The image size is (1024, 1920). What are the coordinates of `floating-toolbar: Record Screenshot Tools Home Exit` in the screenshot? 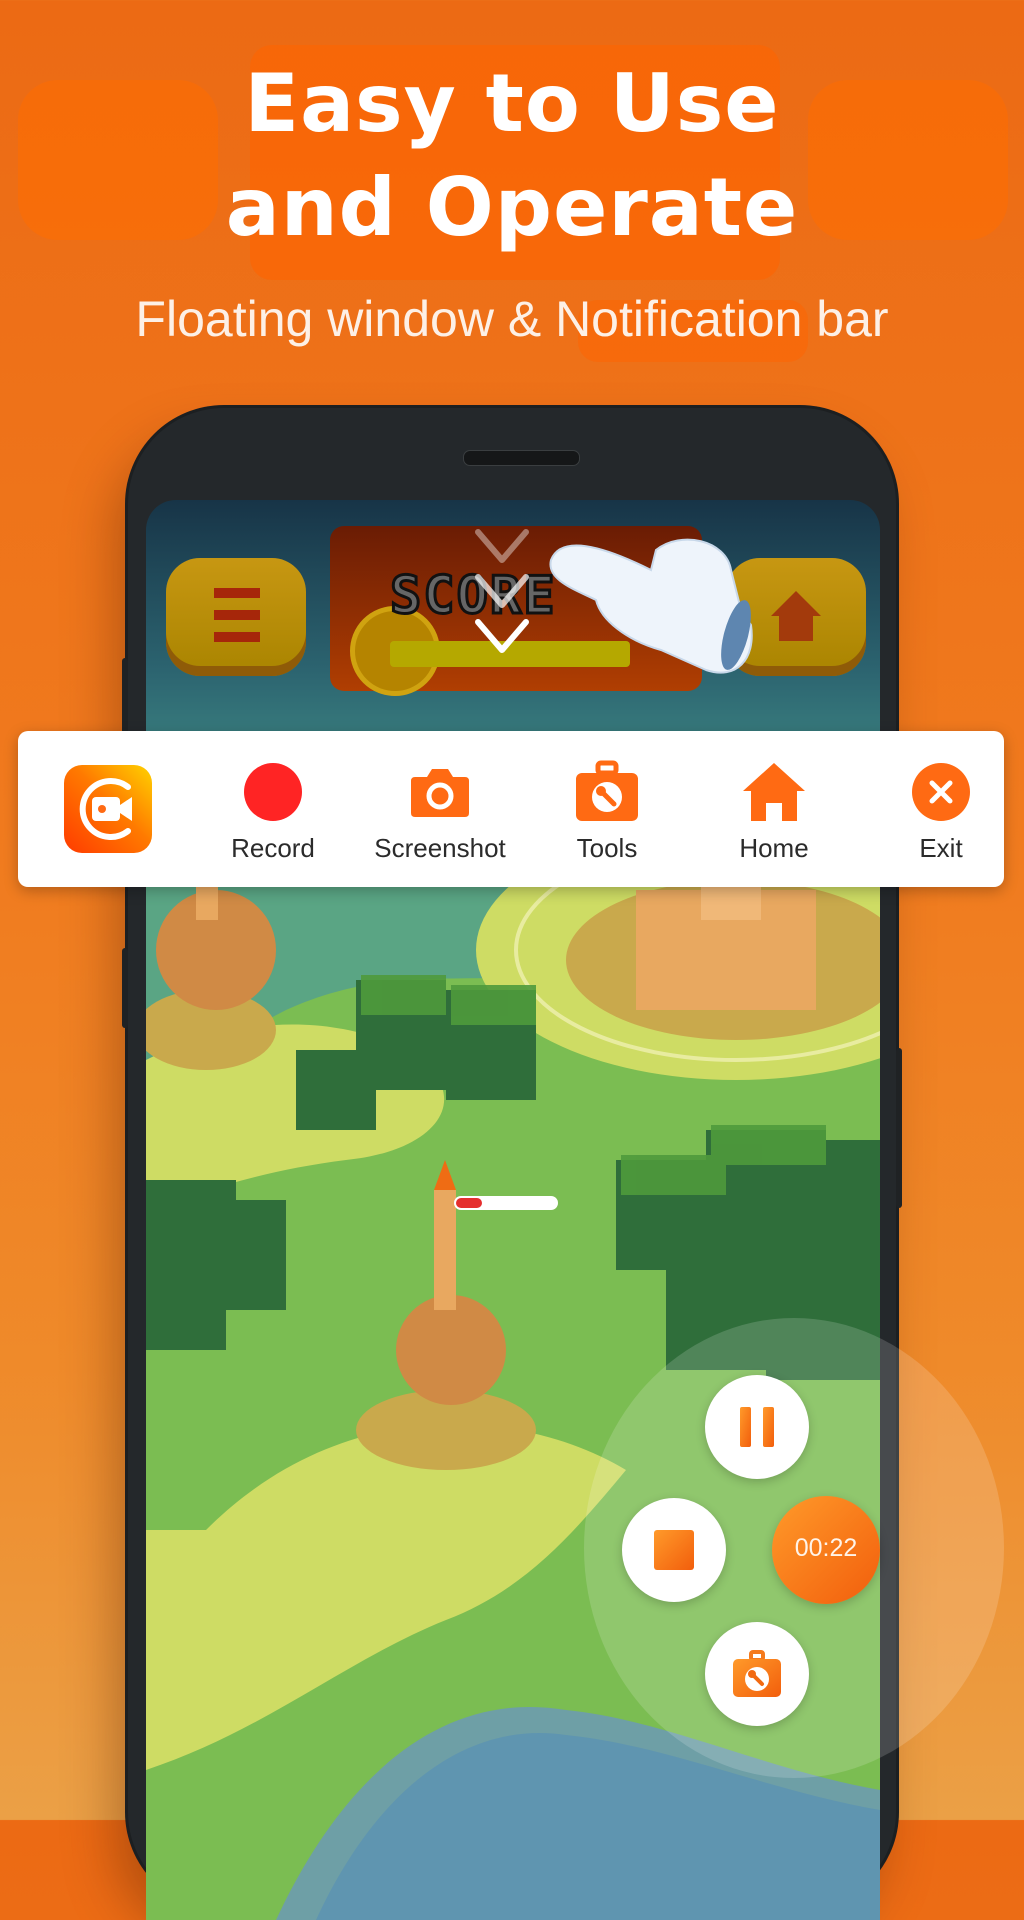 It's located at (511, 809).